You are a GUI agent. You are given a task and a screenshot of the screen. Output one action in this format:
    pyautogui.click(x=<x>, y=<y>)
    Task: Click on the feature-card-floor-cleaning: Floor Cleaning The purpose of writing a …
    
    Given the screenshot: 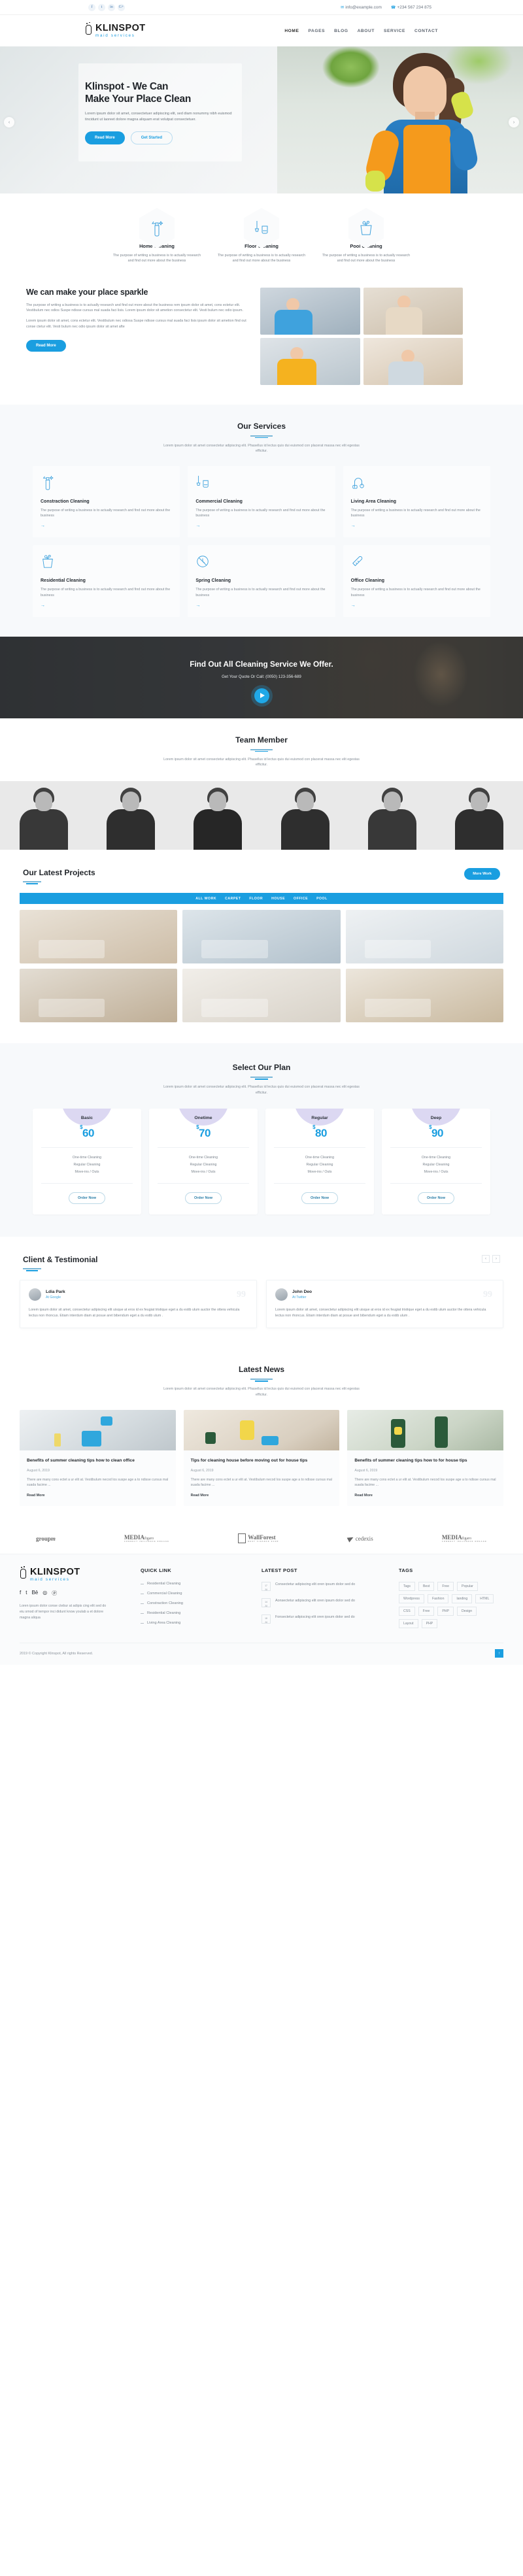 What is the action you would take?
    pyautogui.click(x=261, y=236)
    